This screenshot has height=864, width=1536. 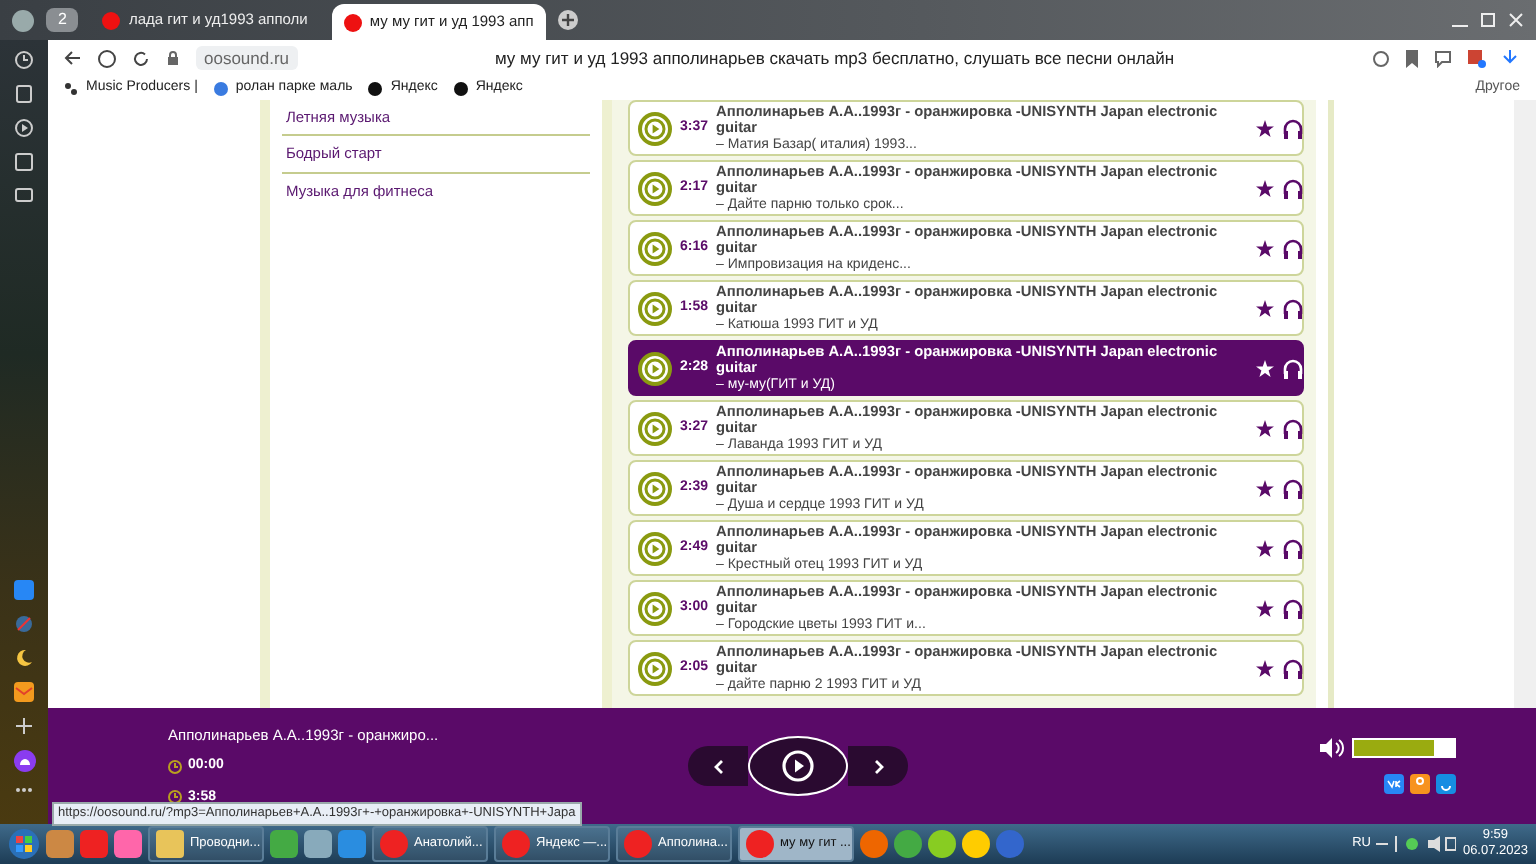 What do you see at coordinates (1416, 844) in the screenshot?
I see `tray-icons` at bounding box center [1416, 844].